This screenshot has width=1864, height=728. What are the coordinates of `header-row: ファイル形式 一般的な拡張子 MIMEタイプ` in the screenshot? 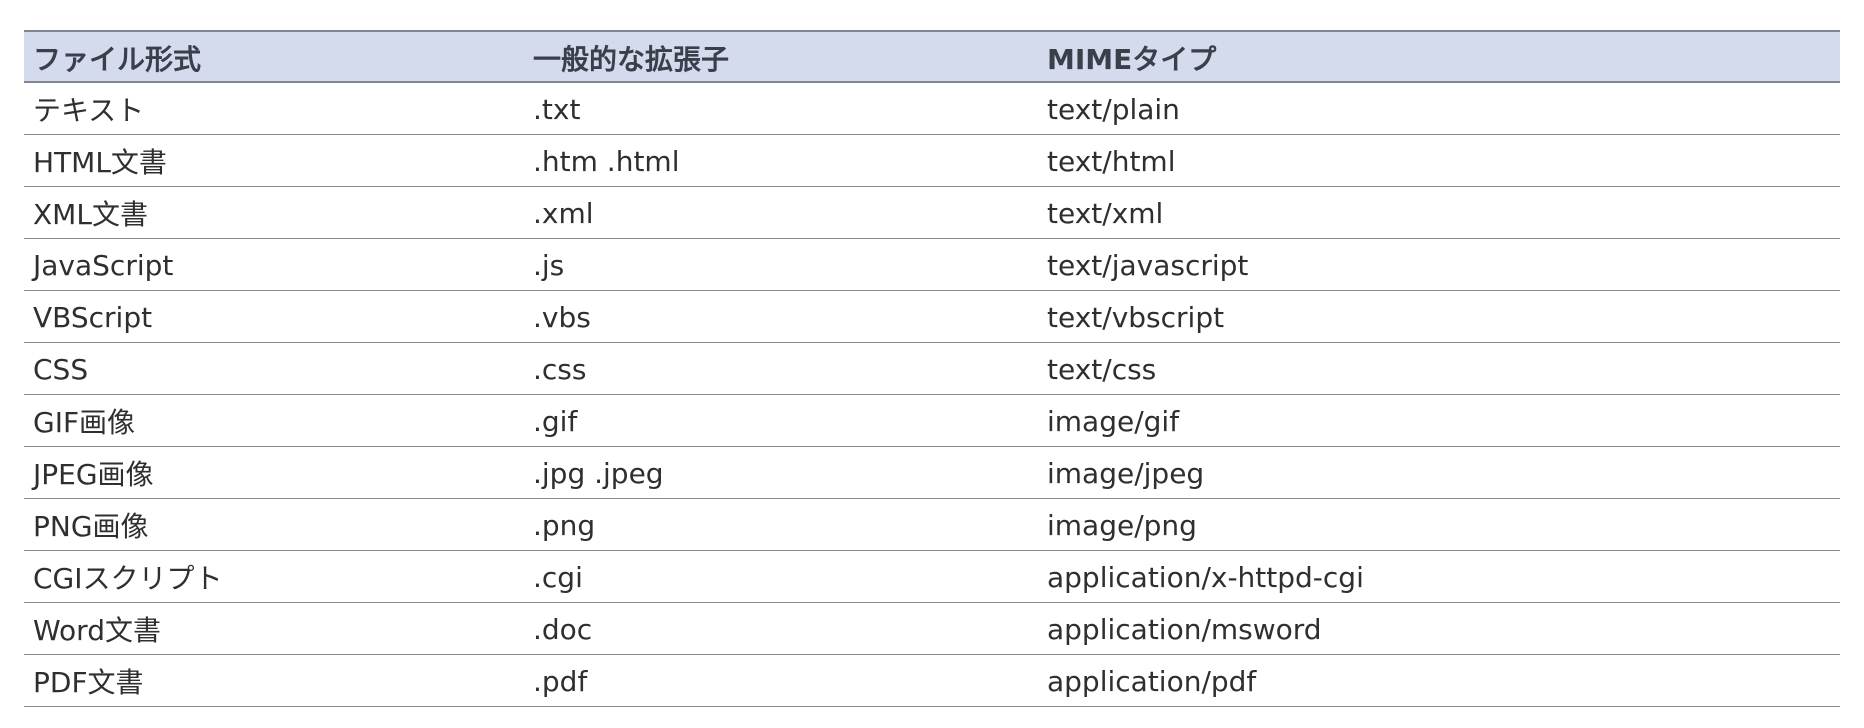 It's located at (932, 56).